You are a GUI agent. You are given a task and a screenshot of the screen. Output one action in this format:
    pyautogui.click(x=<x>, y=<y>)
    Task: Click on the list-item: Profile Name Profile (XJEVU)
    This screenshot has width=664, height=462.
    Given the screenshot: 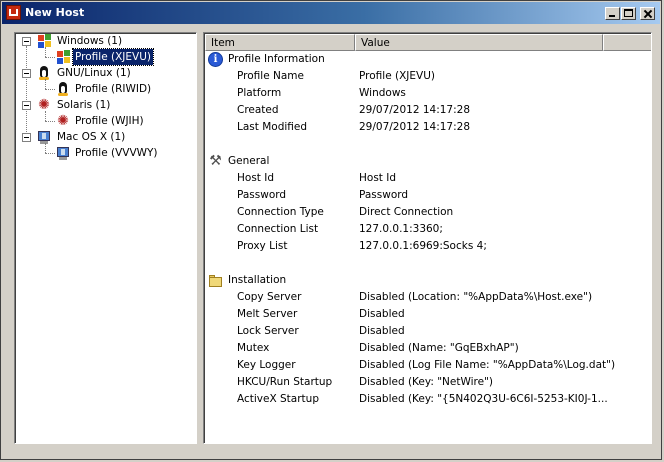 What is the action you would take?
    pyautogui.click(x=424, y=76)
    